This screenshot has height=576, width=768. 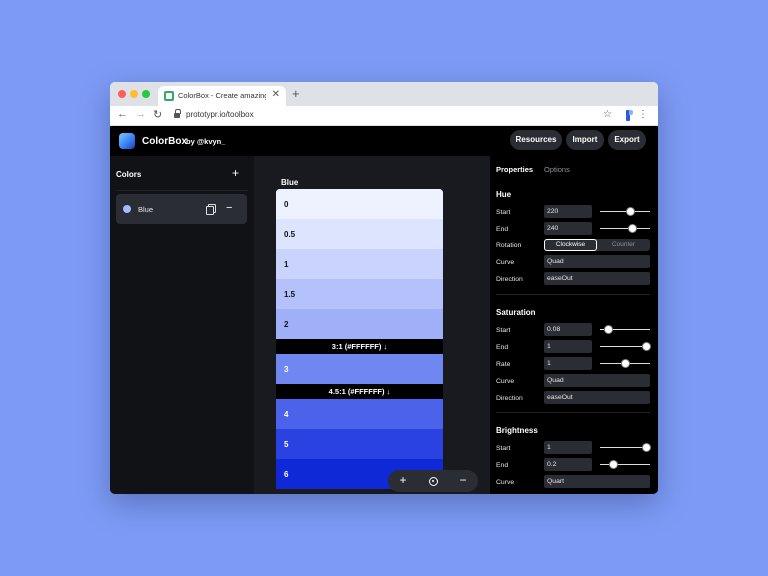 I want to click on brightness-curve-label: Curve, so click(x=505, y=482).